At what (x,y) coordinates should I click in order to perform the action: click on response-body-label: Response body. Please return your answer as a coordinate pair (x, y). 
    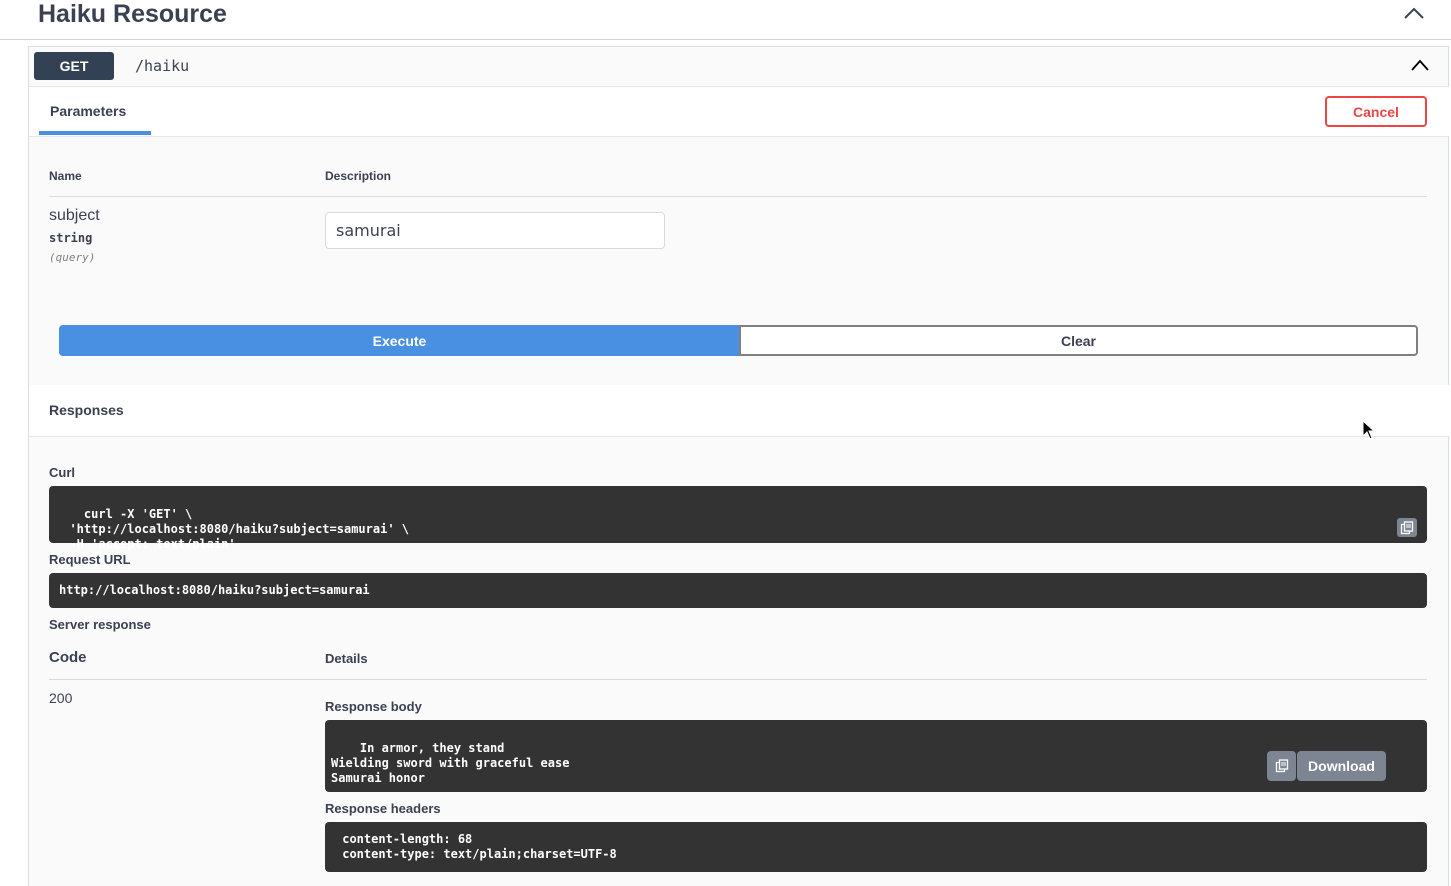
    Looking at the image, I should click on (373, 706).